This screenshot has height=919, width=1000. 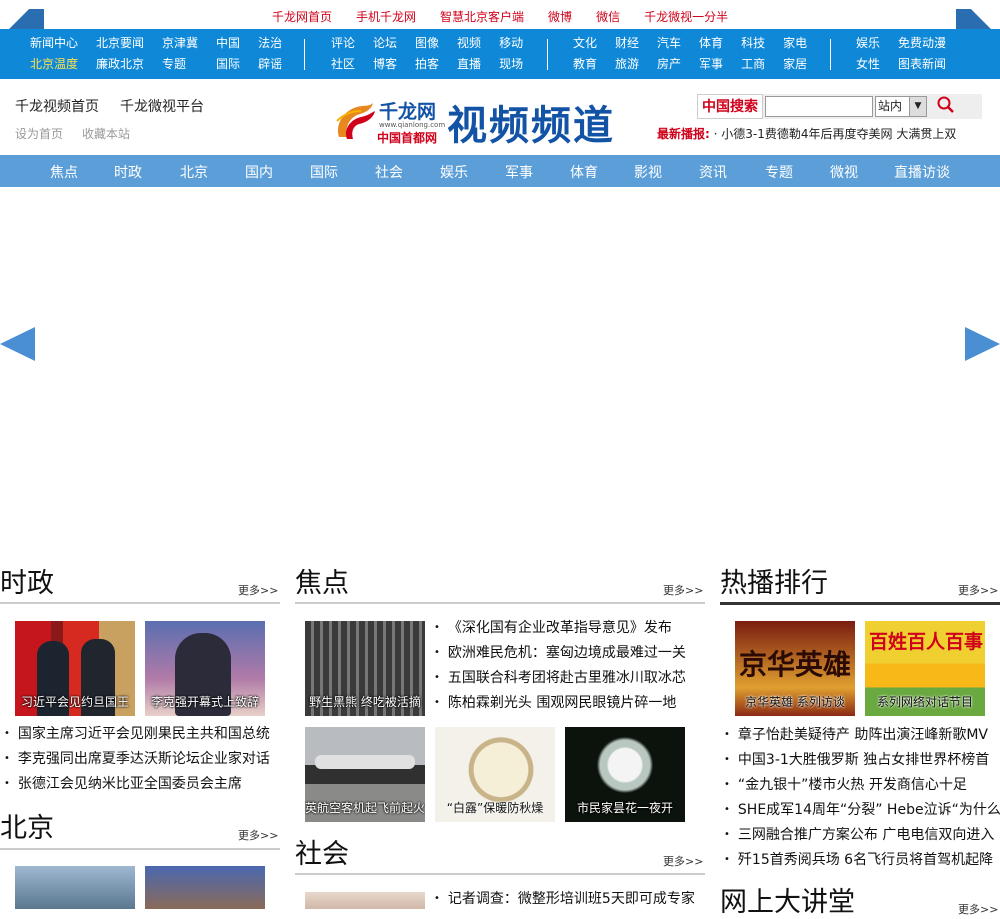 What do you see at coordinates (120, 64) in the screenshot?
I see `nav-item: 廉政北京` at bounding box center [120, 64].